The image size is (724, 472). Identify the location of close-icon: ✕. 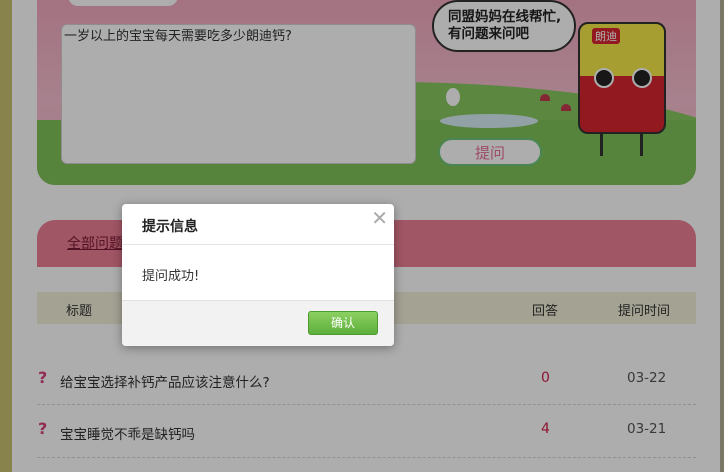
(379, 218).